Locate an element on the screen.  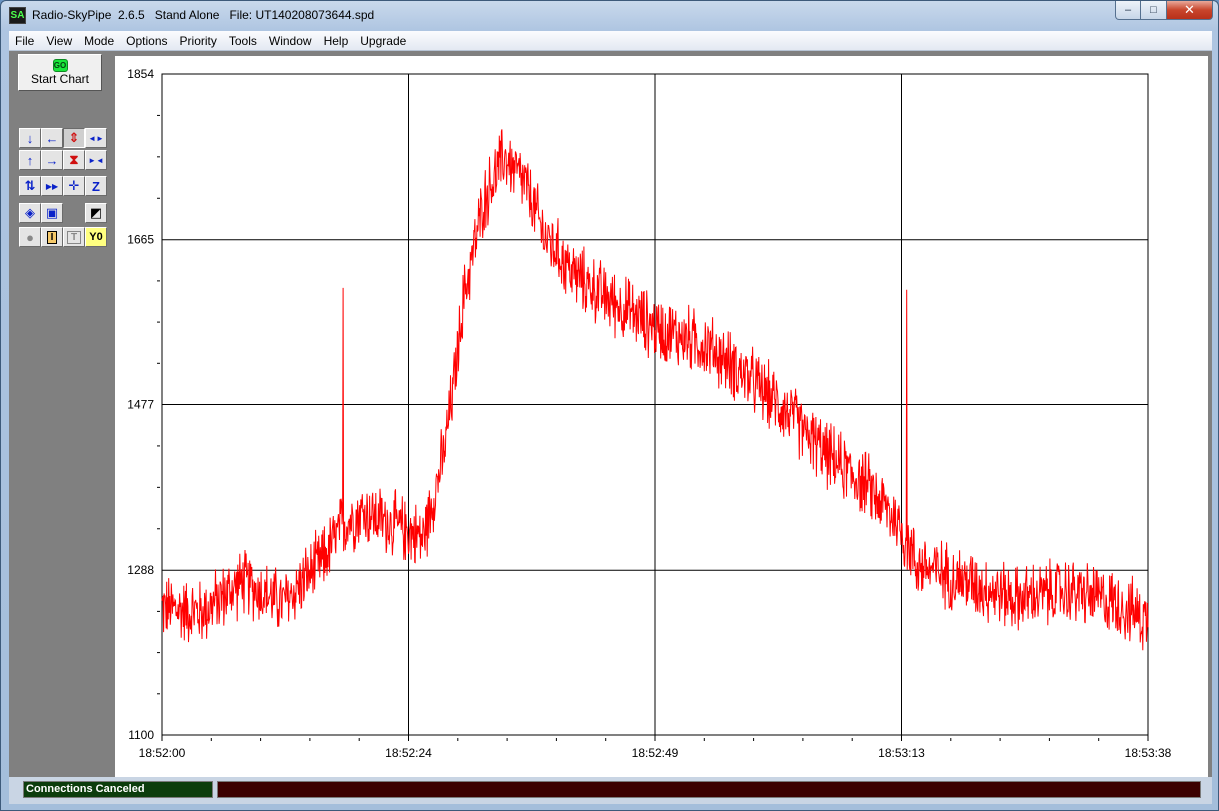
y-tick-label: 1854 is located at coordinates (140, 74).